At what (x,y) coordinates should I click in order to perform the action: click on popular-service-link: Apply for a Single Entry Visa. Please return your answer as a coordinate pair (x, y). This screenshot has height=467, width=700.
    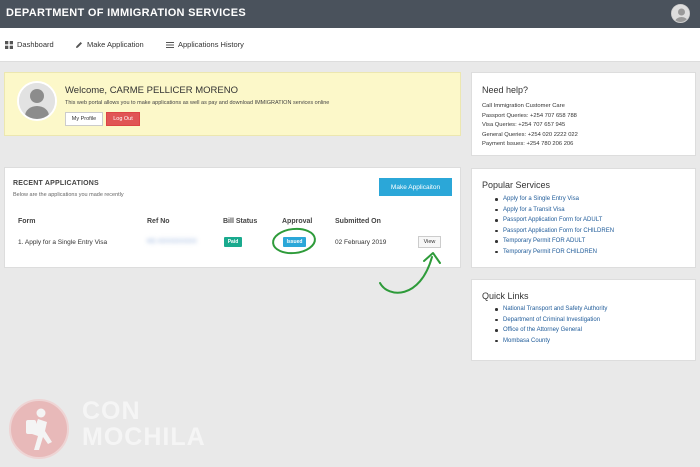
    Looking at the image, I should click on (554, 199).